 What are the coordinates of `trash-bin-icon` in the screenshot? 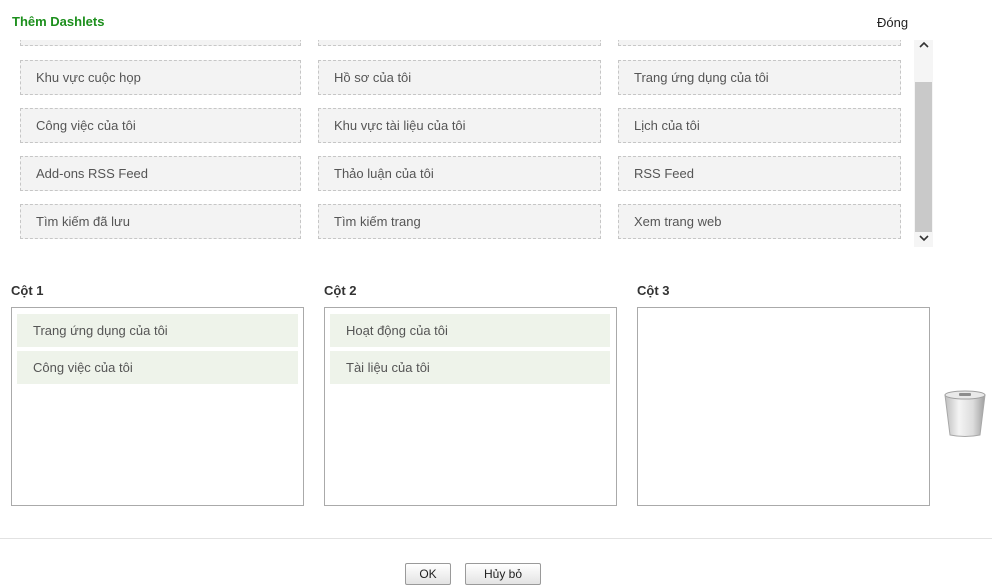 It's located at (965, 413).